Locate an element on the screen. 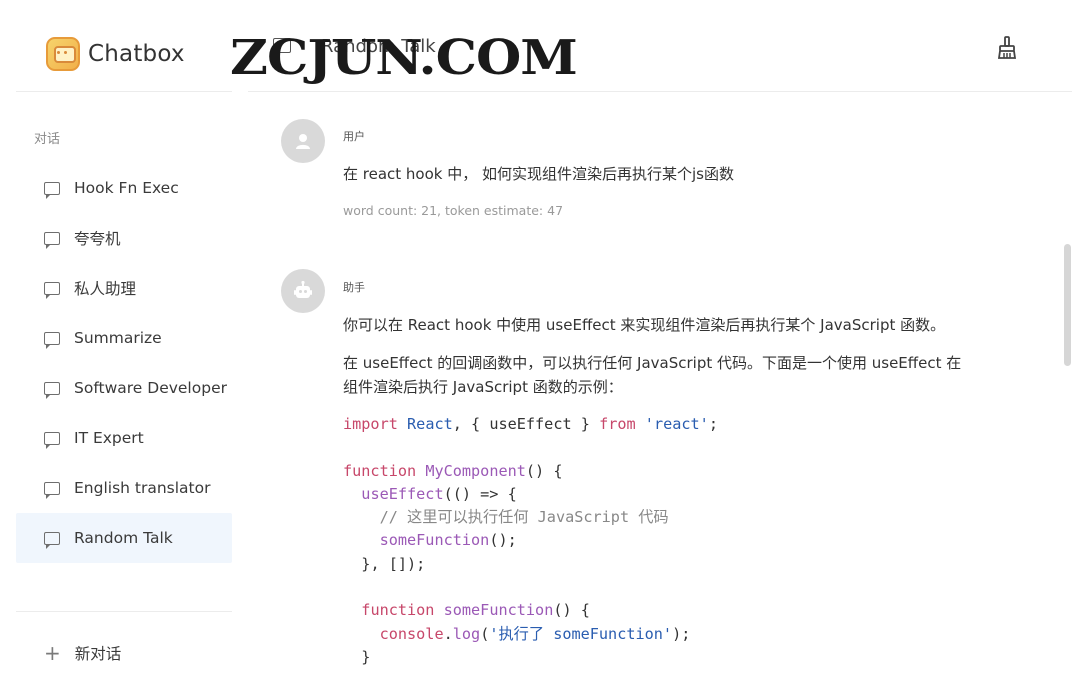  conversations-section-label: 对话 is located at coordinates (47, 139).